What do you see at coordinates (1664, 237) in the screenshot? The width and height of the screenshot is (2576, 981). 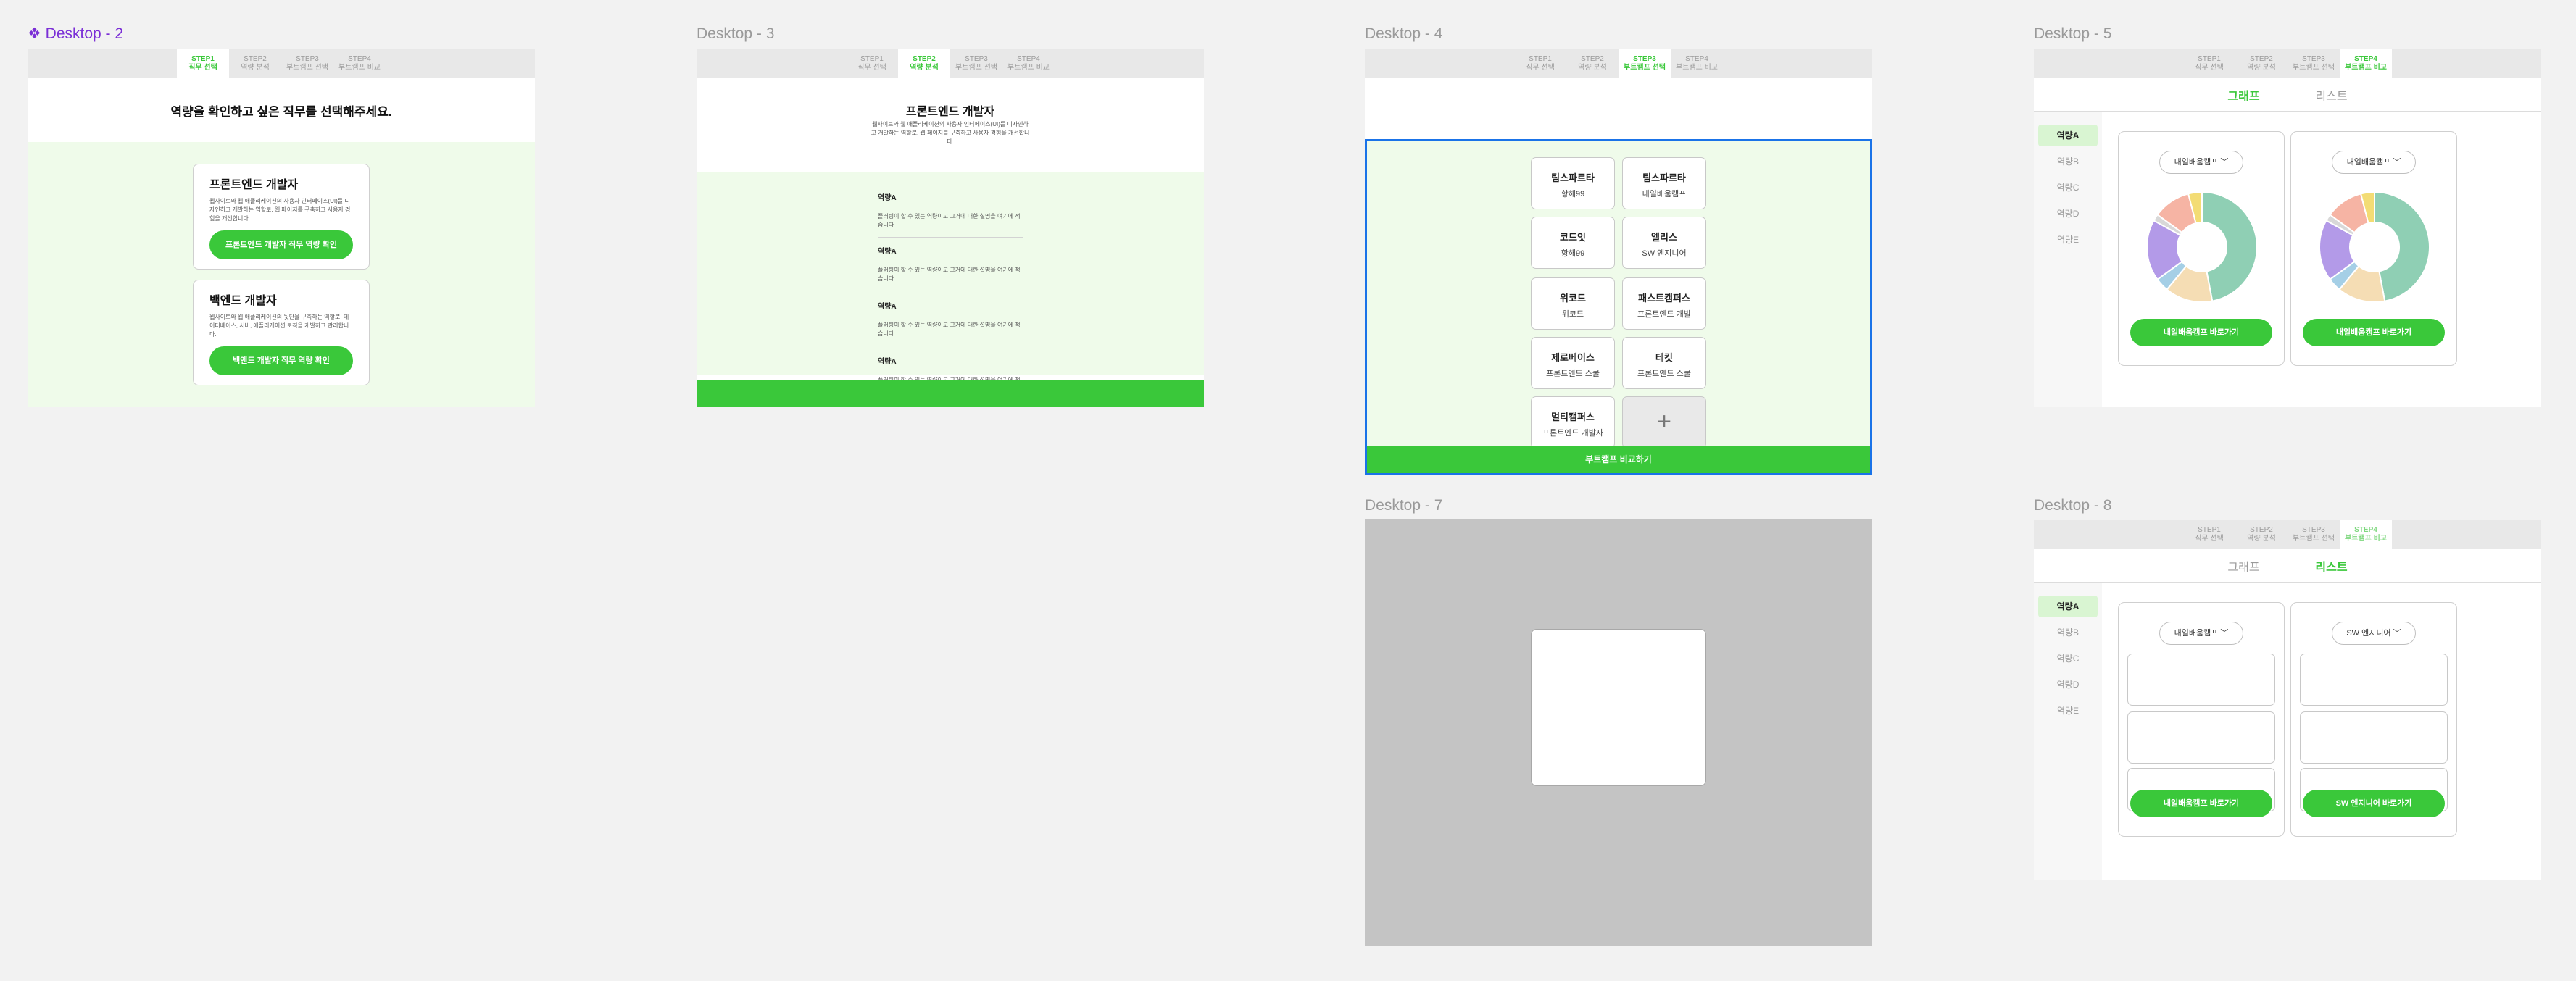 I see `bootcamp-name: 엘리스` at bounding box center [1664, 237].